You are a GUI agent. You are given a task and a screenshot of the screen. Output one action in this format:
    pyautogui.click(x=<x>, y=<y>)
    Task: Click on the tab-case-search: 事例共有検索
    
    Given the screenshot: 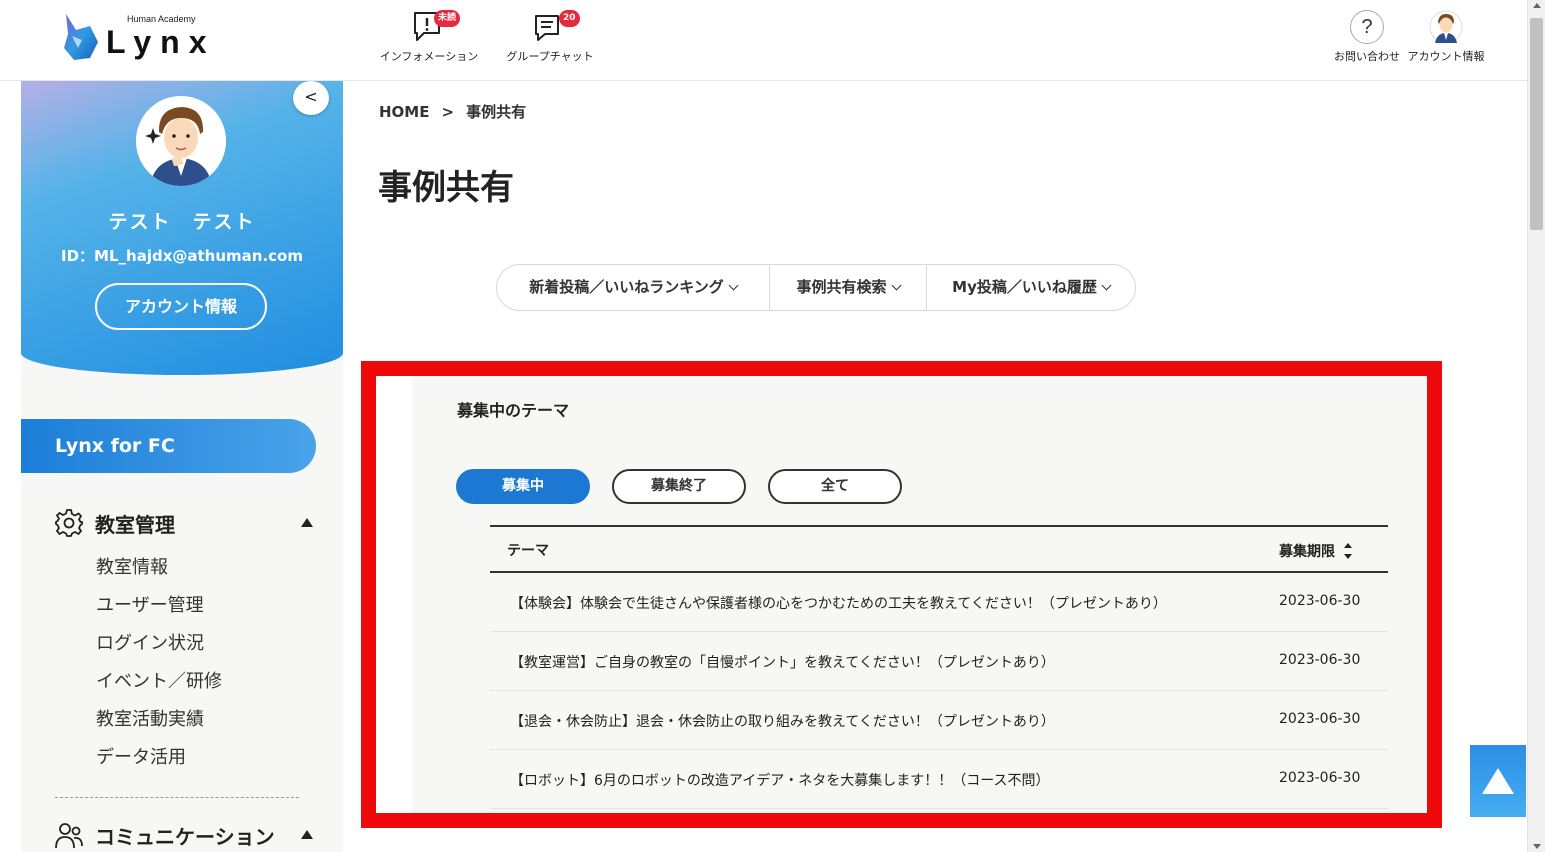 What is the action you would take?
    pyautogui.click(x=847, y=287)
    